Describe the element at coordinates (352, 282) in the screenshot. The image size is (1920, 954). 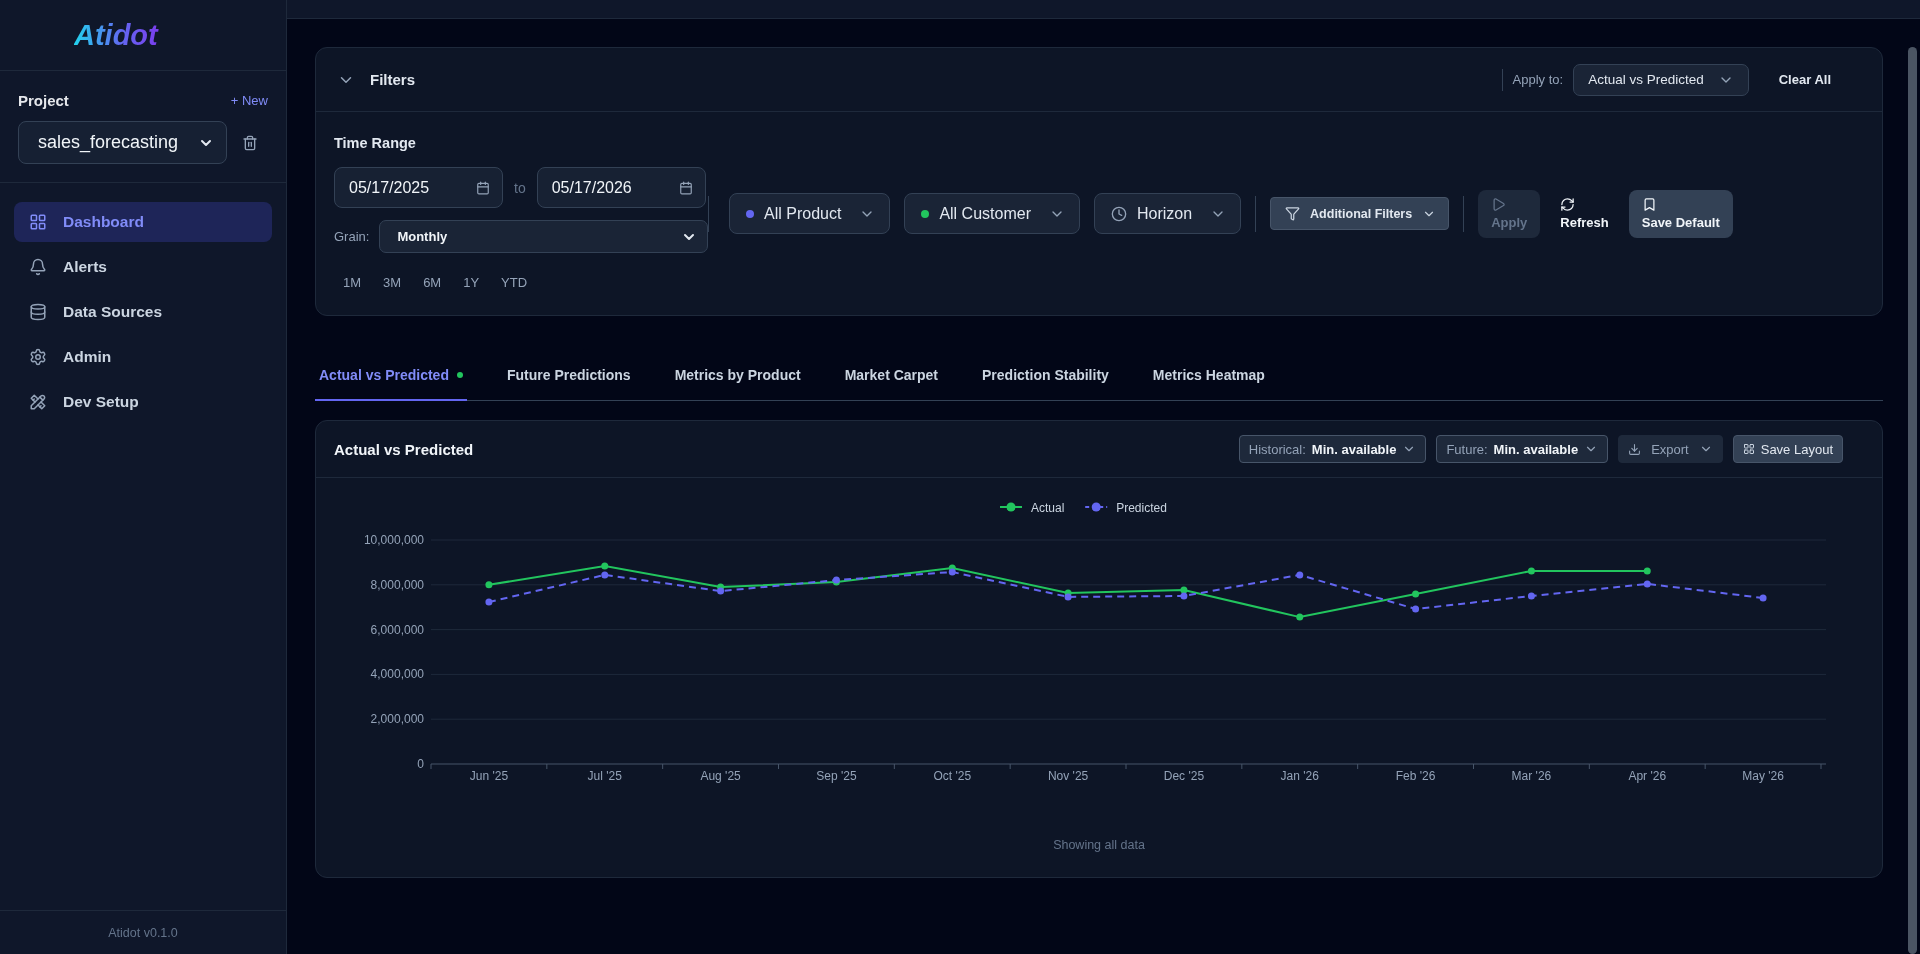
I see `preset-button: 1M` at that location.